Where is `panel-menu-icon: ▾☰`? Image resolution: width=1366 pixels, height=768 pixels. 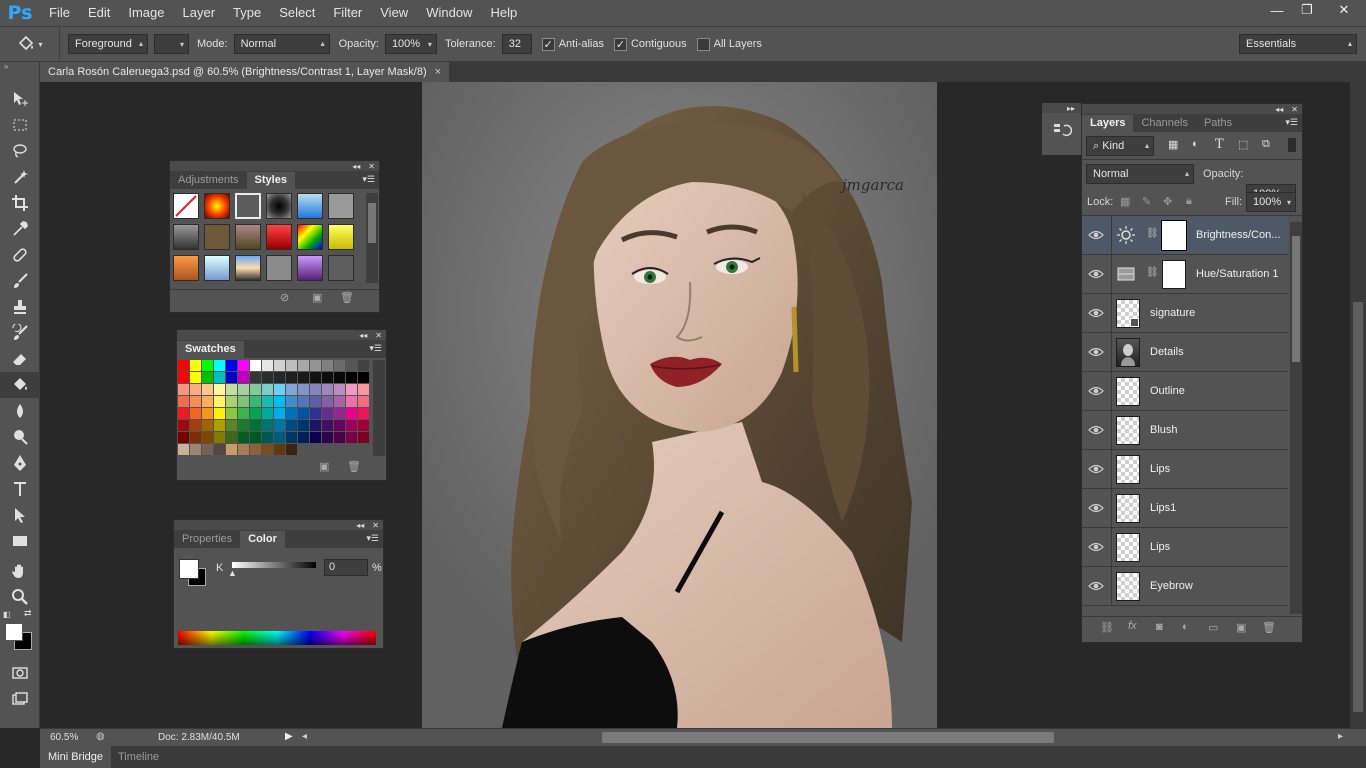
panel-menu-icon: ▾☰ is located at coordinates (1291, 122).